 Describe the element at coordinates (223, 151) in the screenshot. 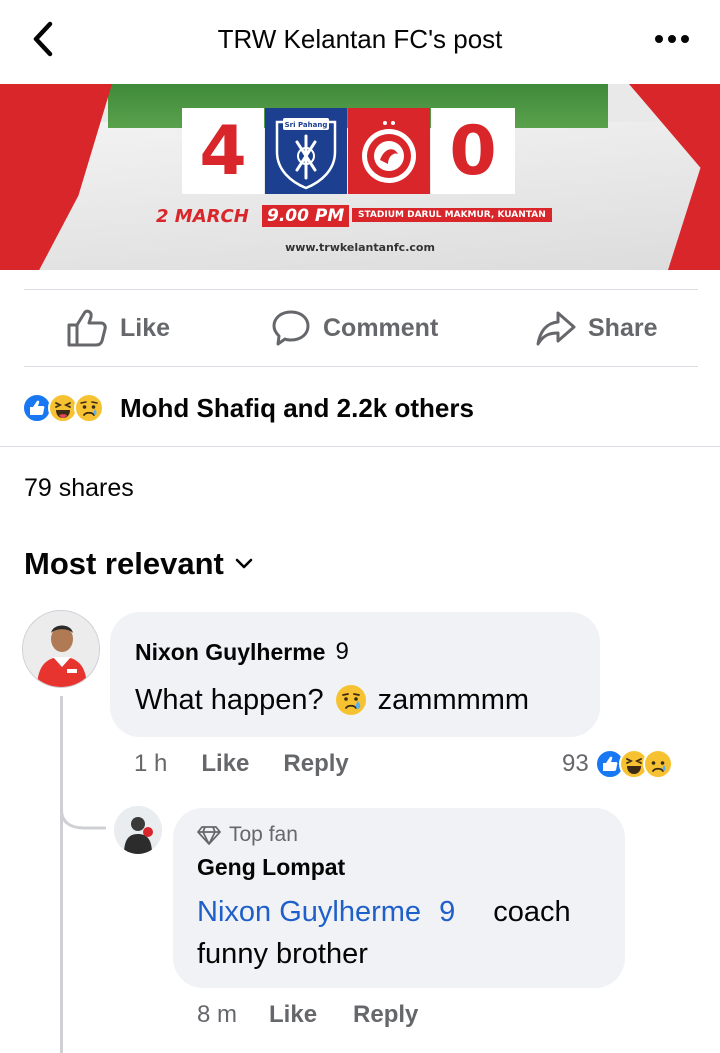

I see `home-score: 4` at that location.